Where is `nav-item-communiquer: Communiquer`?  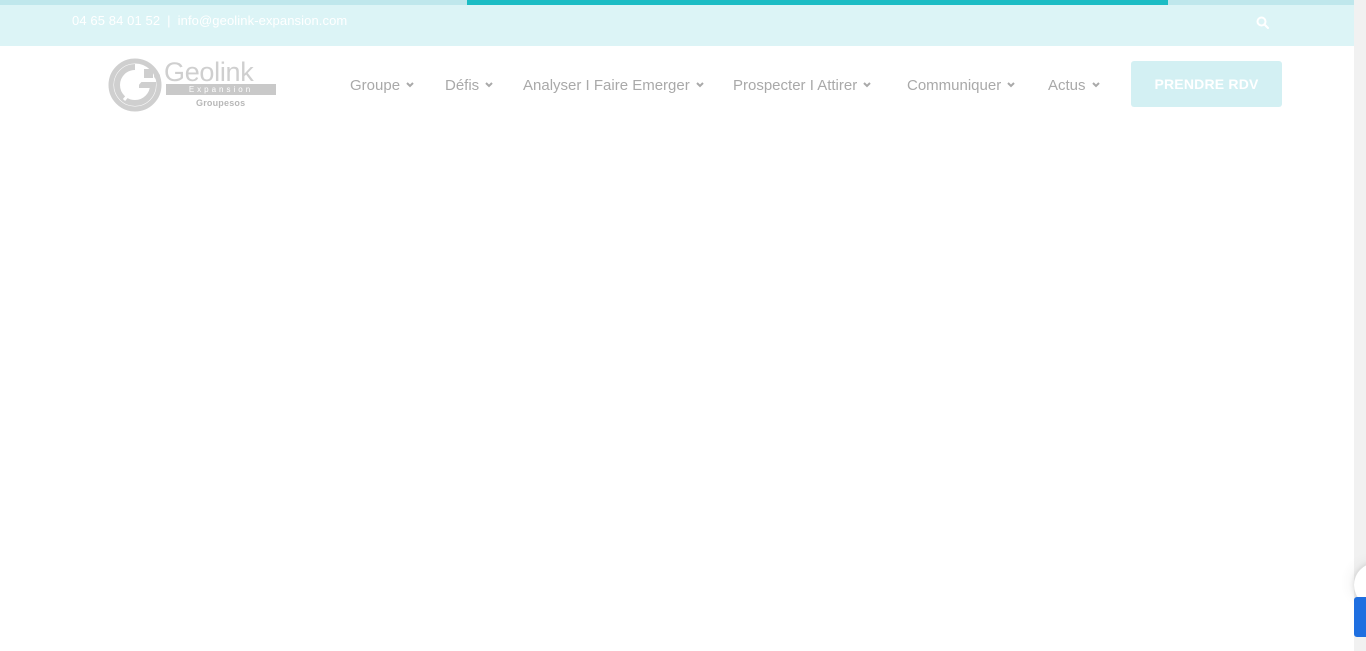 nav-item-communiquer: Communiquer is located at coordinates (961, 85).